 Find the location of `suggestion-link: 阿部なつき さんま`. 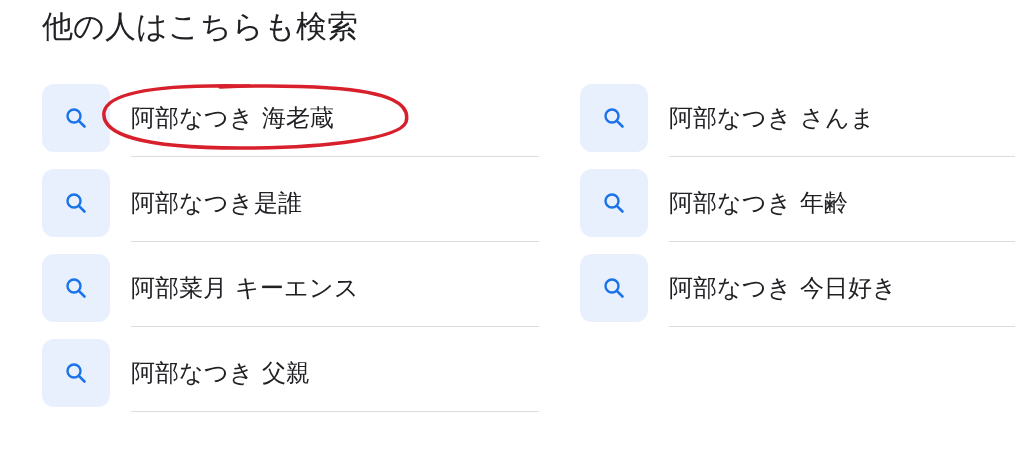

suggestion-link: 阿部なつき さんま is located at coordinates (772, 118).